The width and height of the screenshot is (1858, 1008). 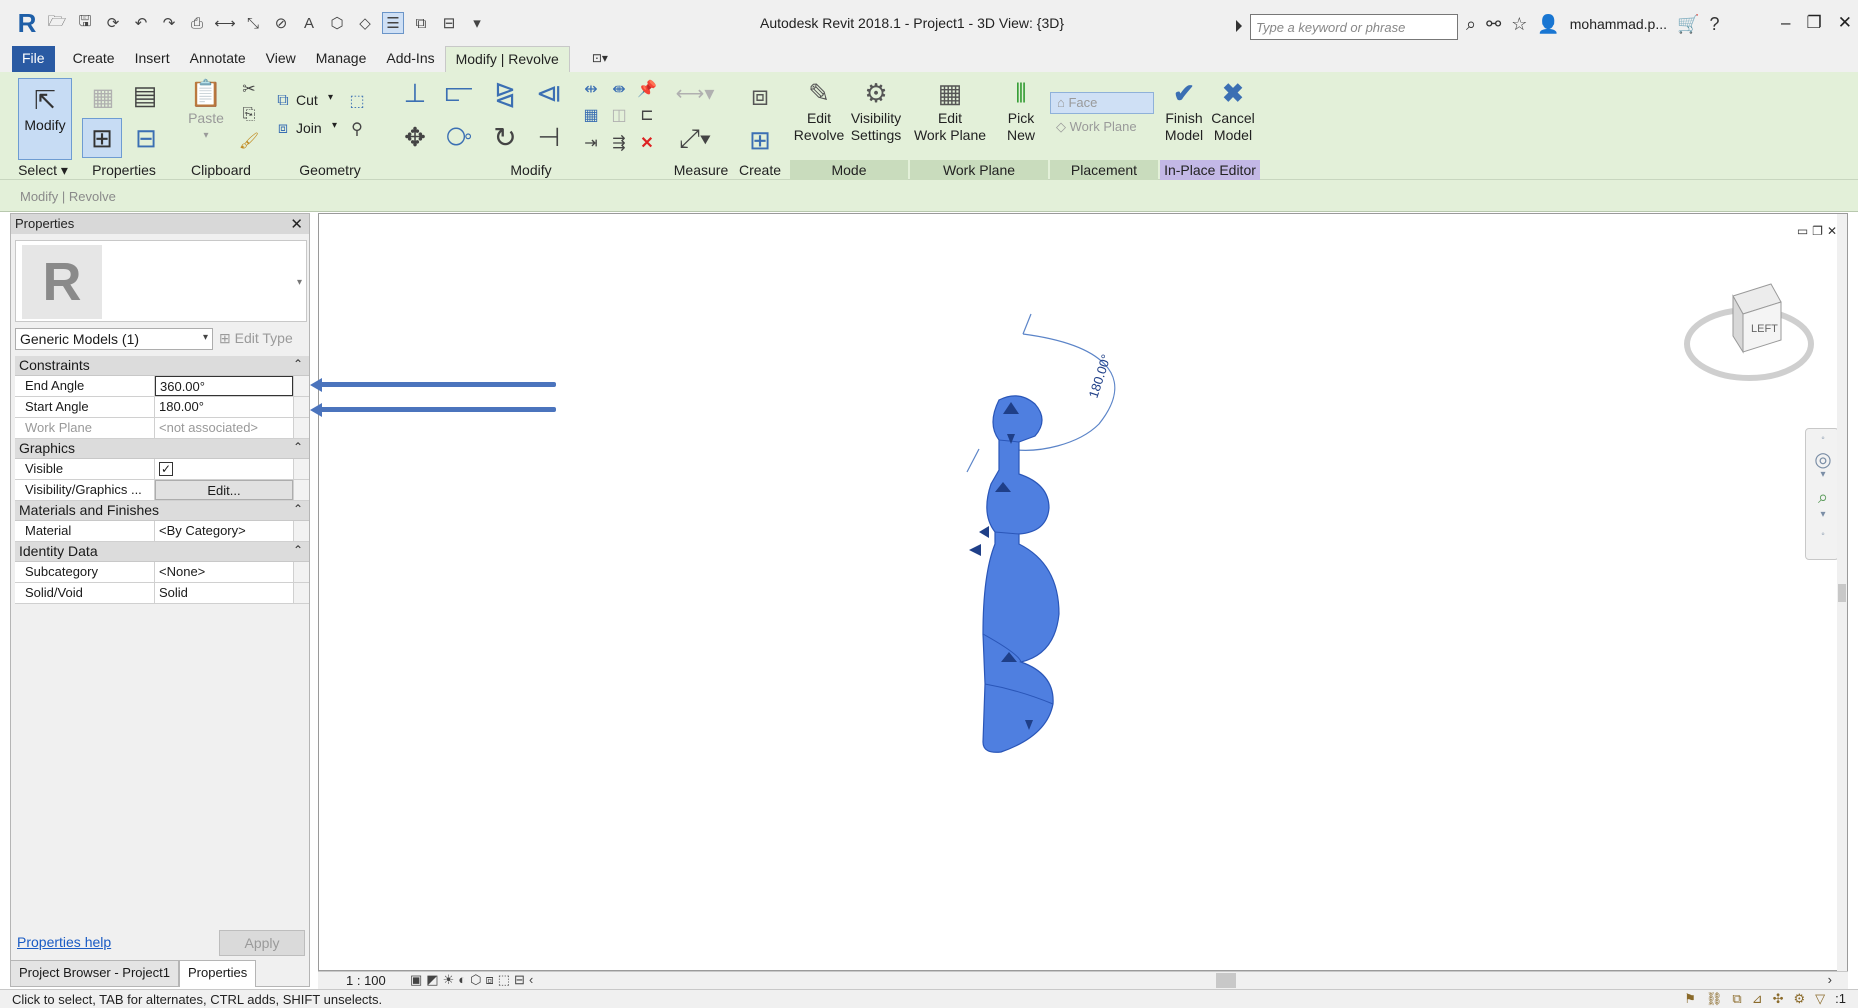 What do you see at coordinates (27, 23) in the screenshot?
I see `revit-app-icon: R` at bounding box center [27, 23].